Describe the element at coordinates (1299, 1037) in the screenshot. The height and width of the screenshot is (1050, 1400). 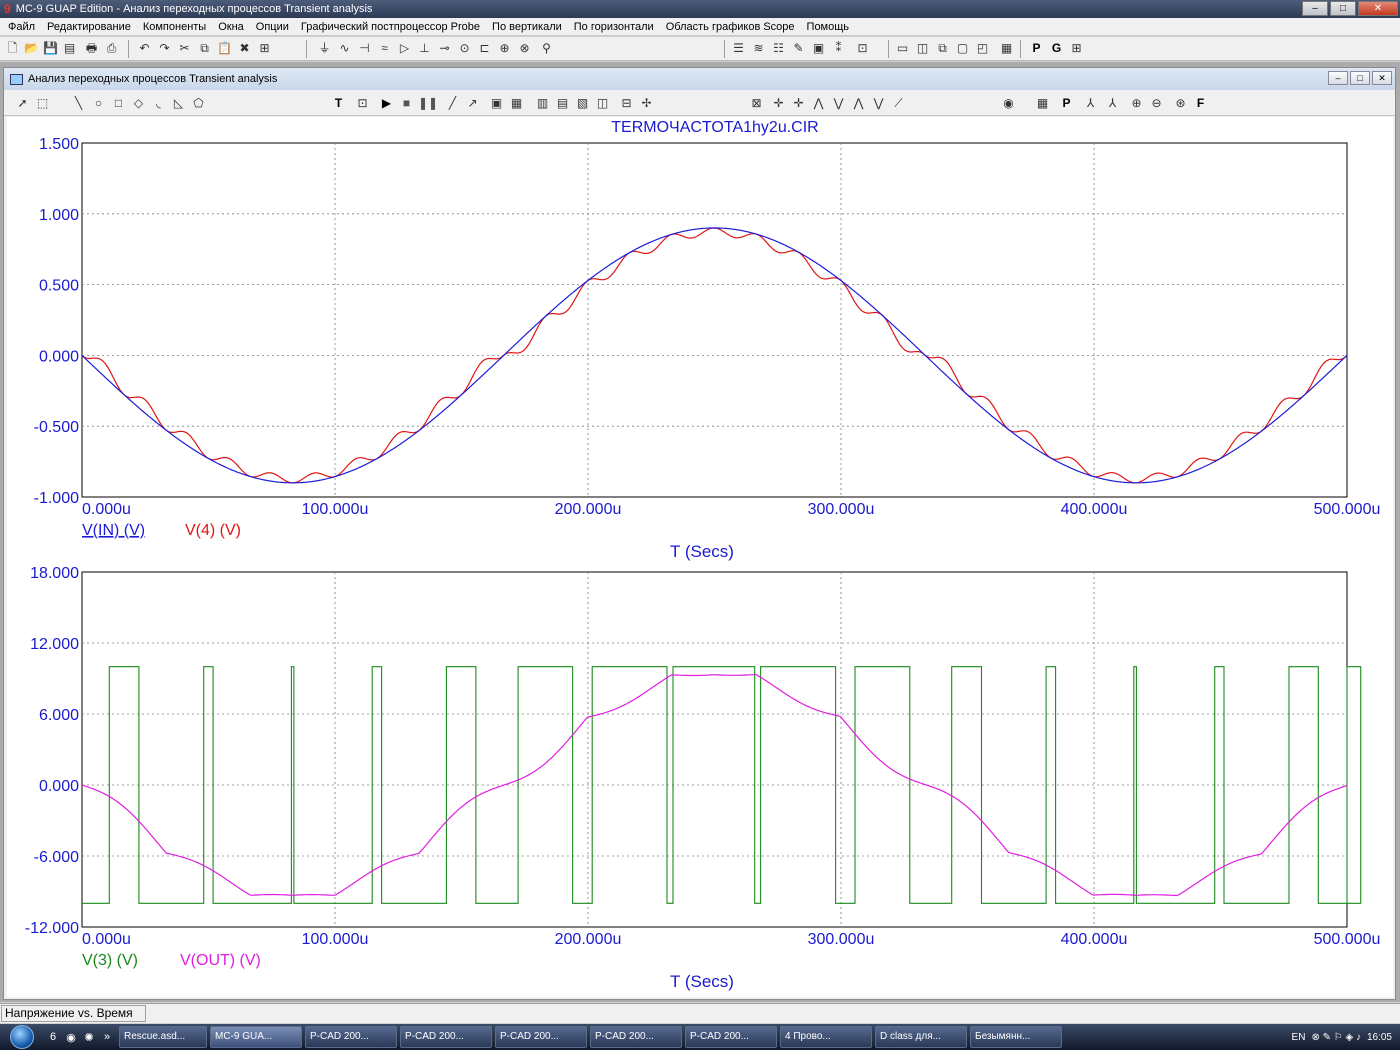
I see `language-indicator: EN` at that location.